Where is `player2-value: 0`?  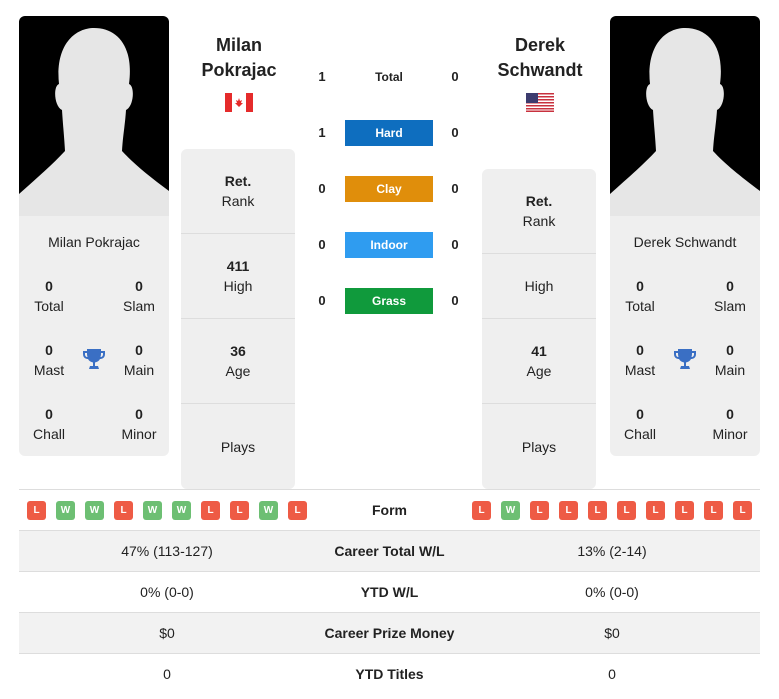
player2-value: 0 is located at coordinates (612, 674).